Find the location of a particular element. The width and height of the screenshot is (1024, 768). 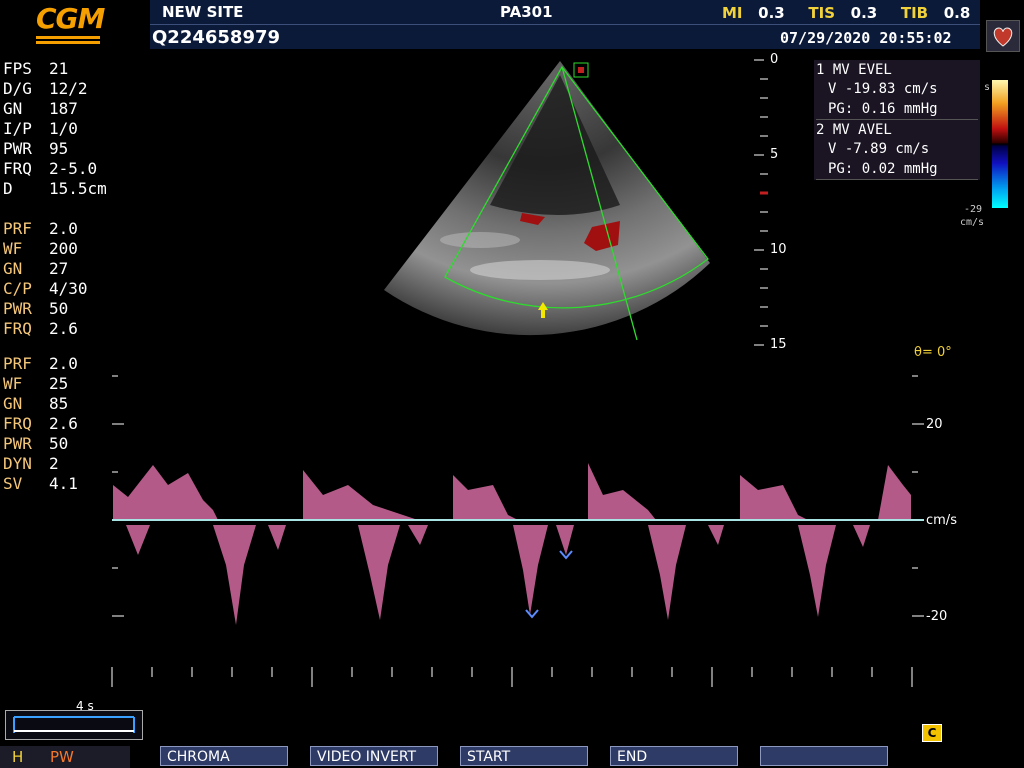

time-ticks is located at coordinates (512, 677).